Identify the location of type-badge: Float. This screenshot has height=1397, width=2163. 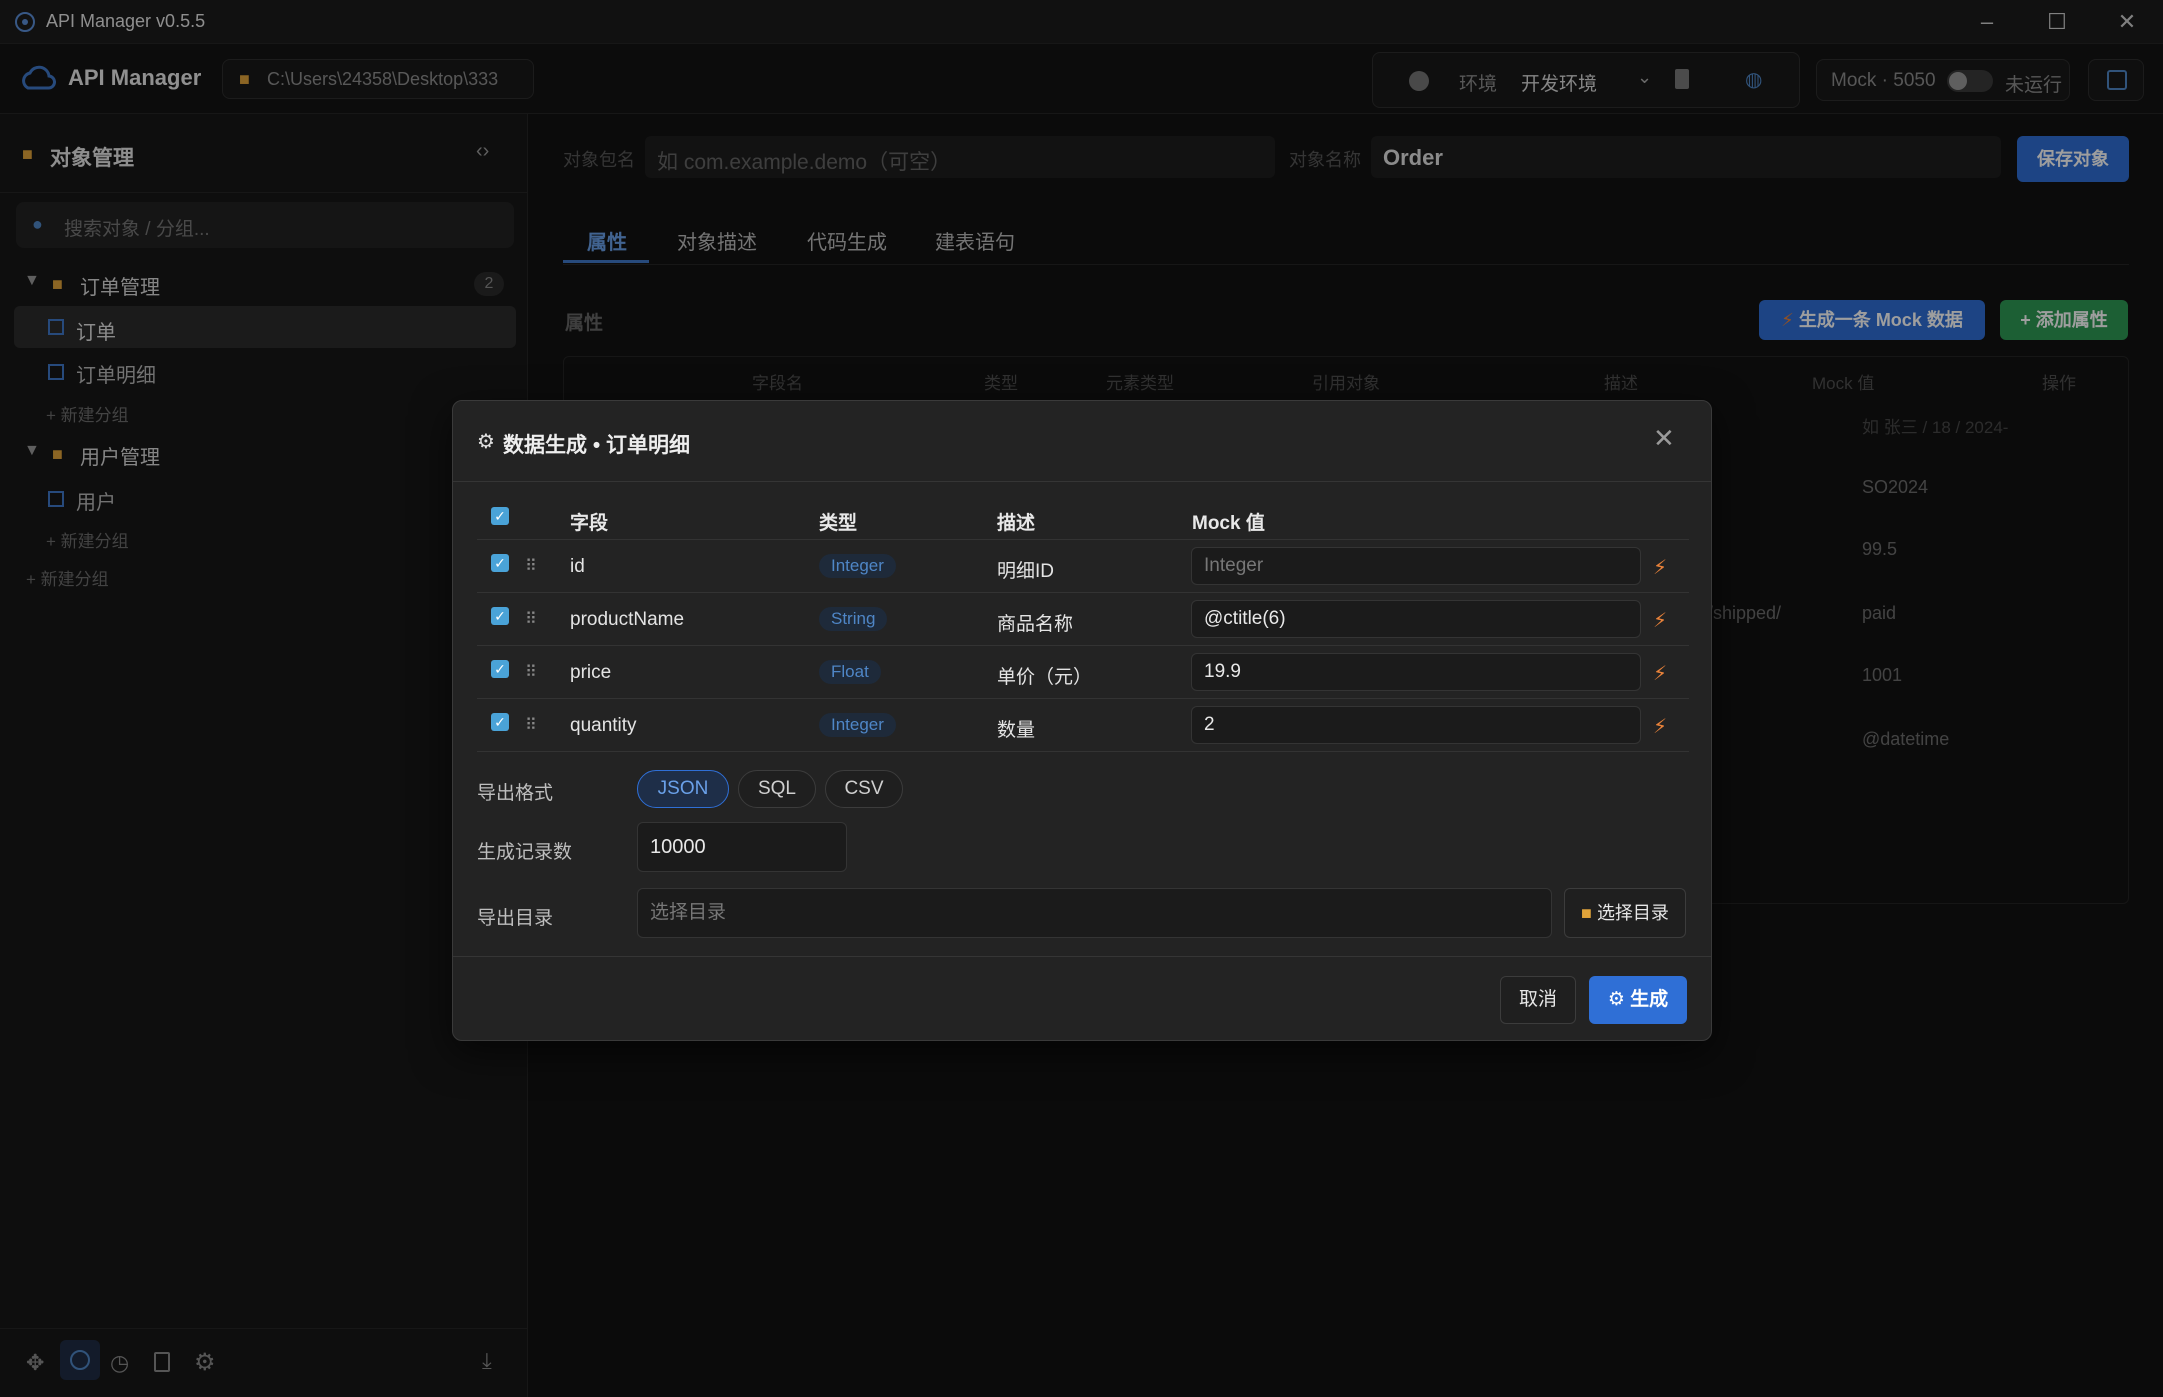
(850, 672).